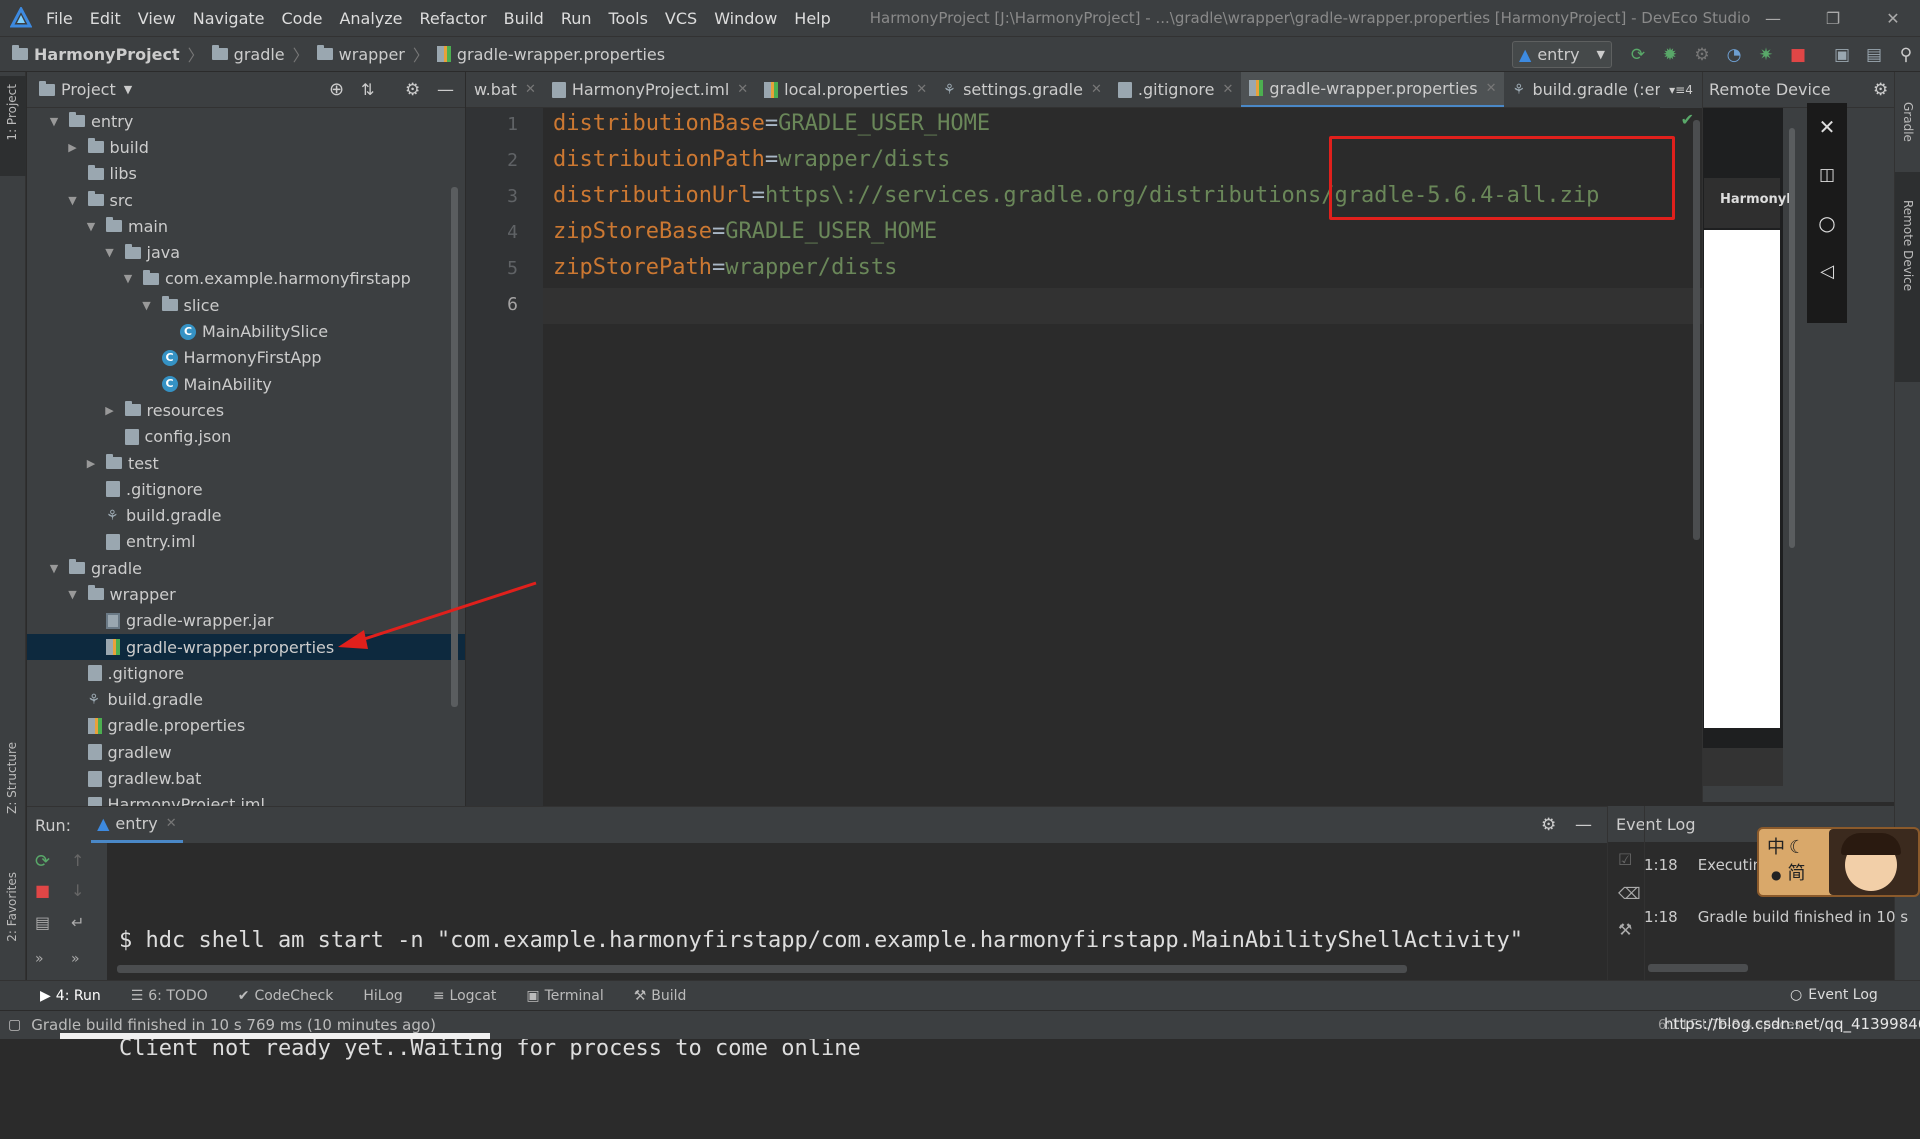  I want to click on up-arrow-icon: ↑, so click(77, 860).